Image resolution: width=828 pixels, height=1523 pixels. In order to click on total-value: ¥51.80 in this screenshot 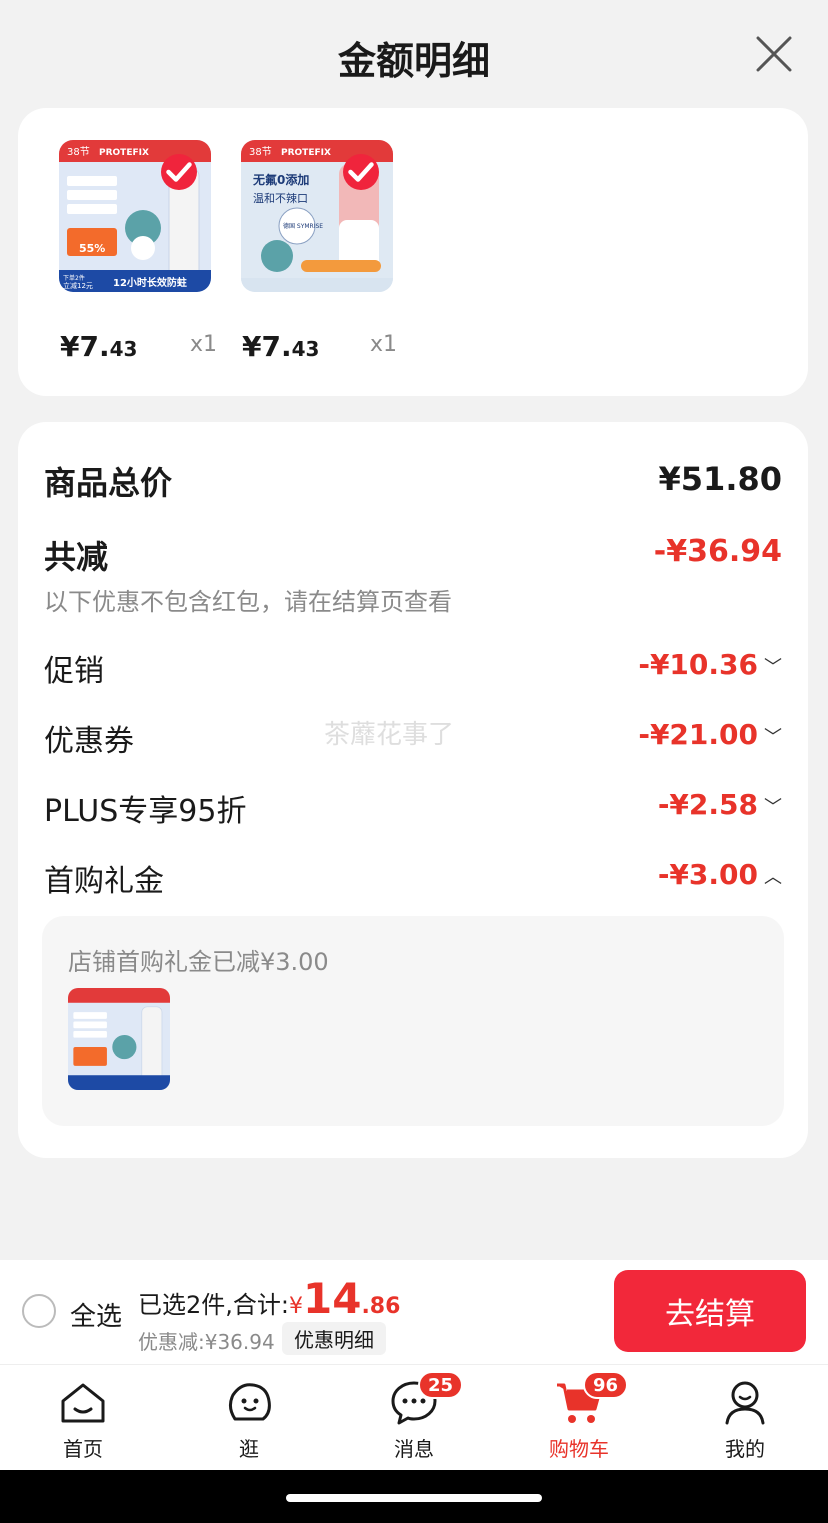, I will do `click(720, 479)`.